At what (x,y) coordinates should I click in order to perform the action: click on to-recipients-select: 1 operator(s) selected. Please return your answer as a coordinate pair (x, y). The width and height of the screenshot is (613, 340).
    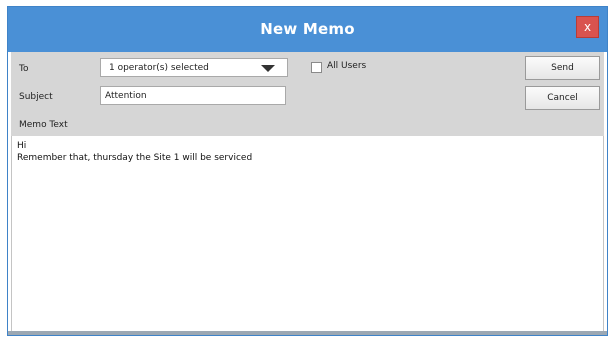
    Looking at the image, I should click on (194, 67).